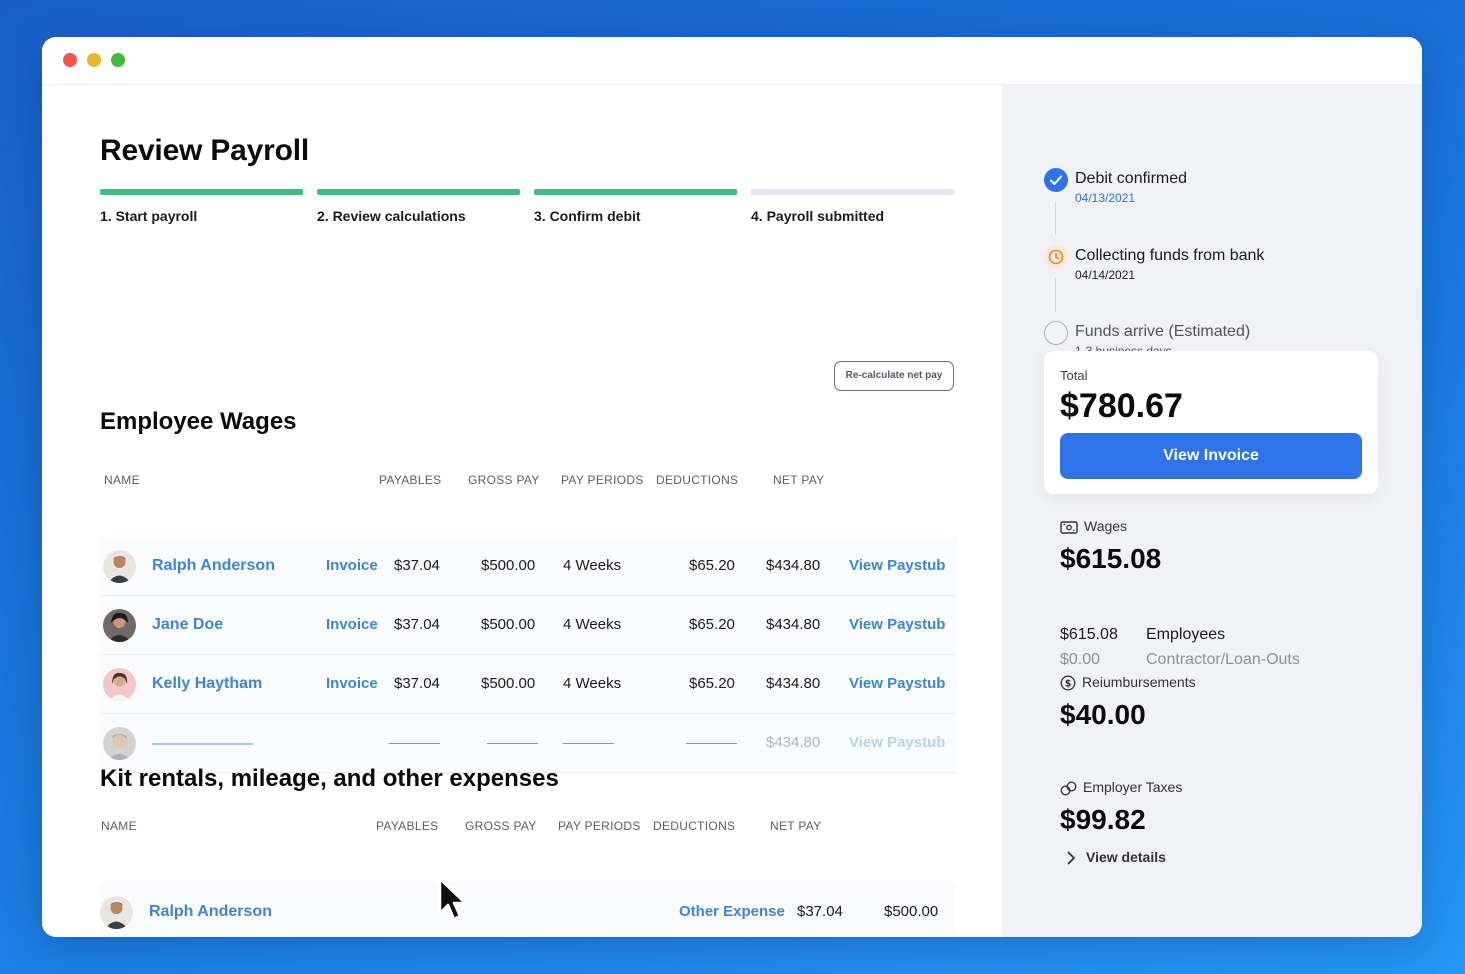 The height and width of the screenshot is (974, 1465). Describe the element at coordinates (1105, 198) in the screenshot. I see `timeline-date: 04/13/2021` at that location.